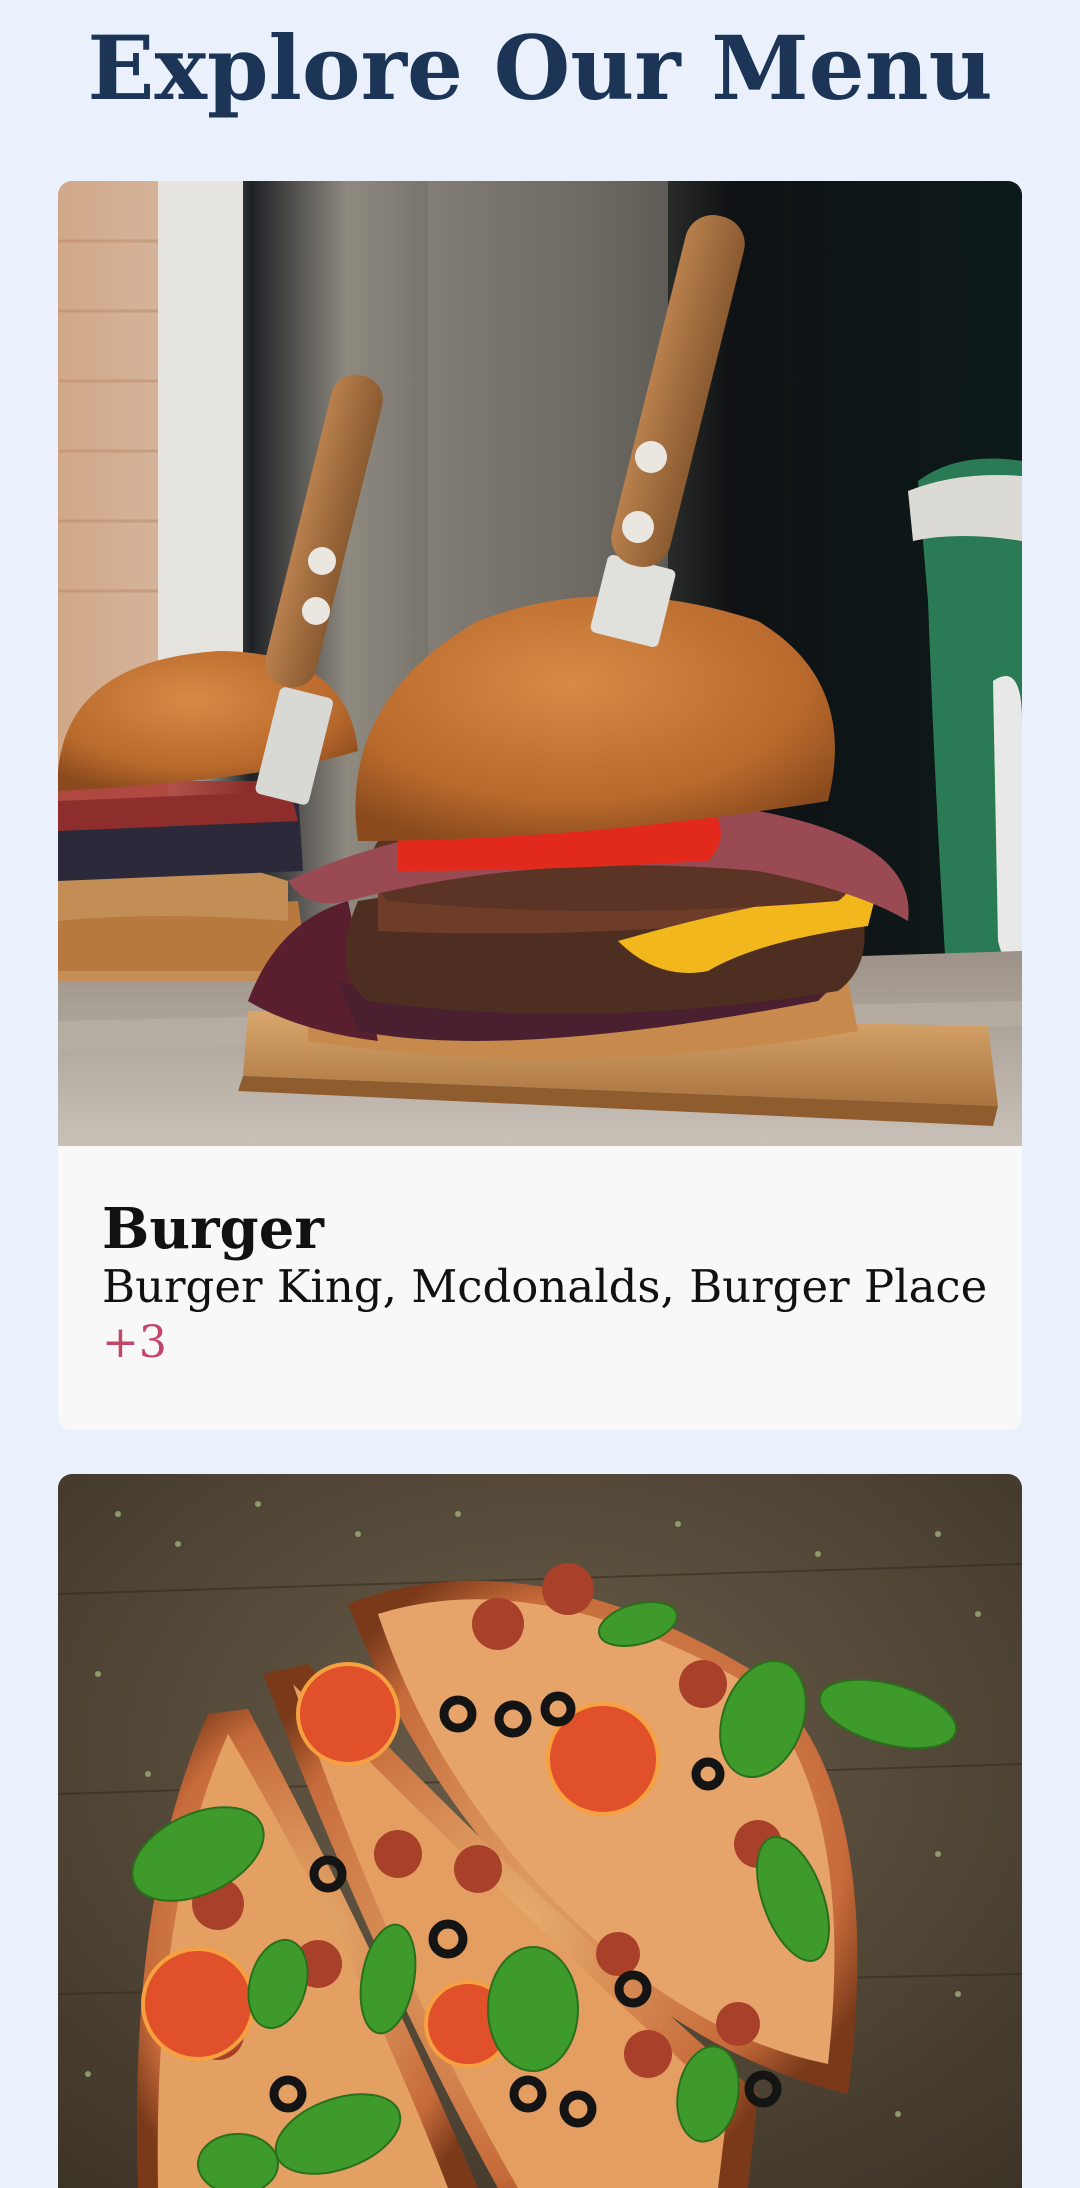  Describe the element at coordinates (134, 1343) in the screenshot. I see `more-places-count: +3` at that location.